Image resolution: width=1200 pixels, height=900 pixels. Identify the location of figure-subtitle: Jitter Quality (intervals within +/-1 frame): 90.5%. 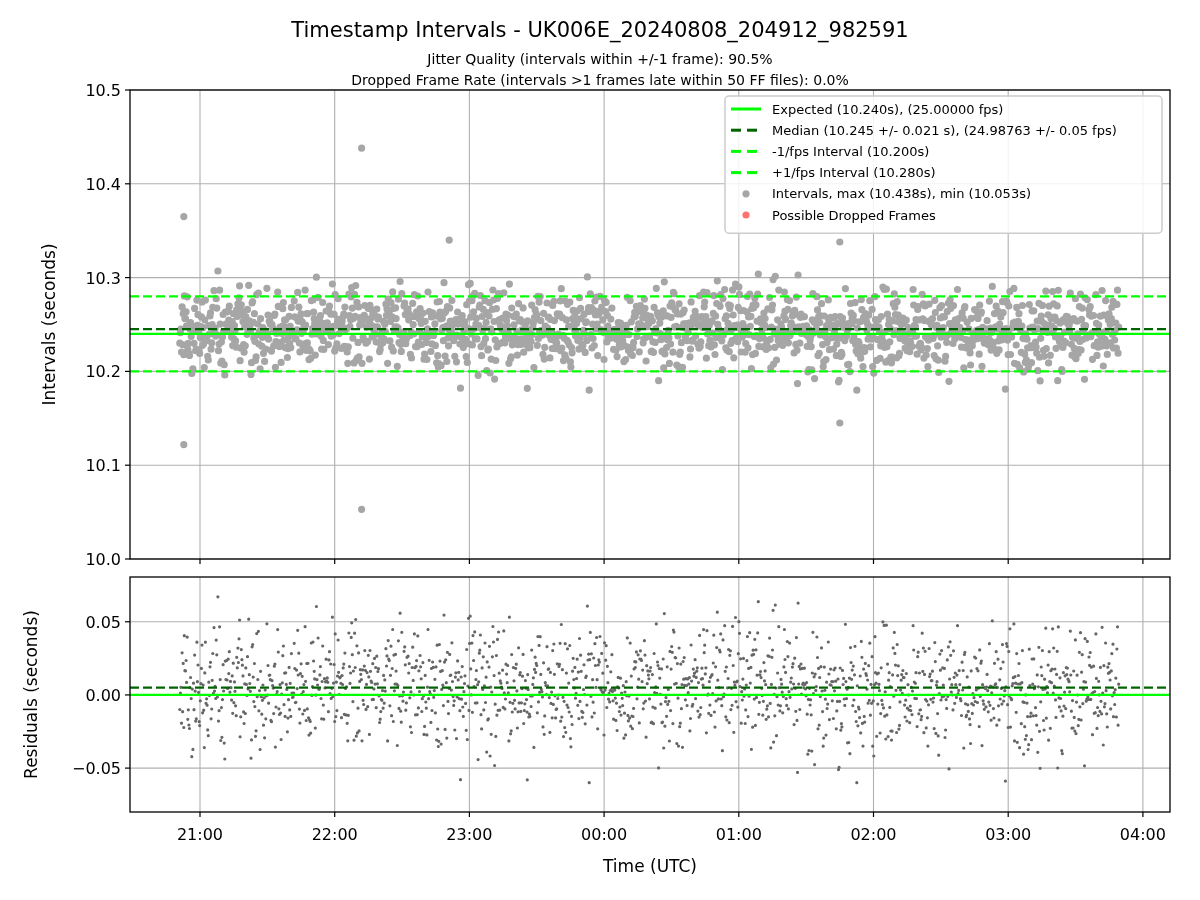
(600, 59).